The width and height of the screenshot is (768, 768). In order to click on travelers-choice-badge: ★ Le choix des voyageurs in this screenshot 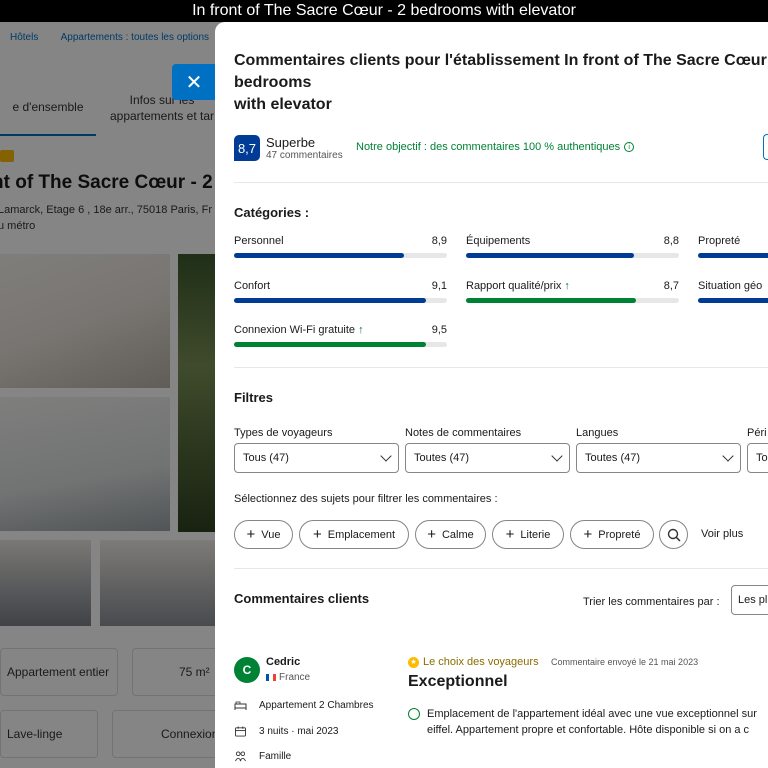, I will do `click(473, 662)`.